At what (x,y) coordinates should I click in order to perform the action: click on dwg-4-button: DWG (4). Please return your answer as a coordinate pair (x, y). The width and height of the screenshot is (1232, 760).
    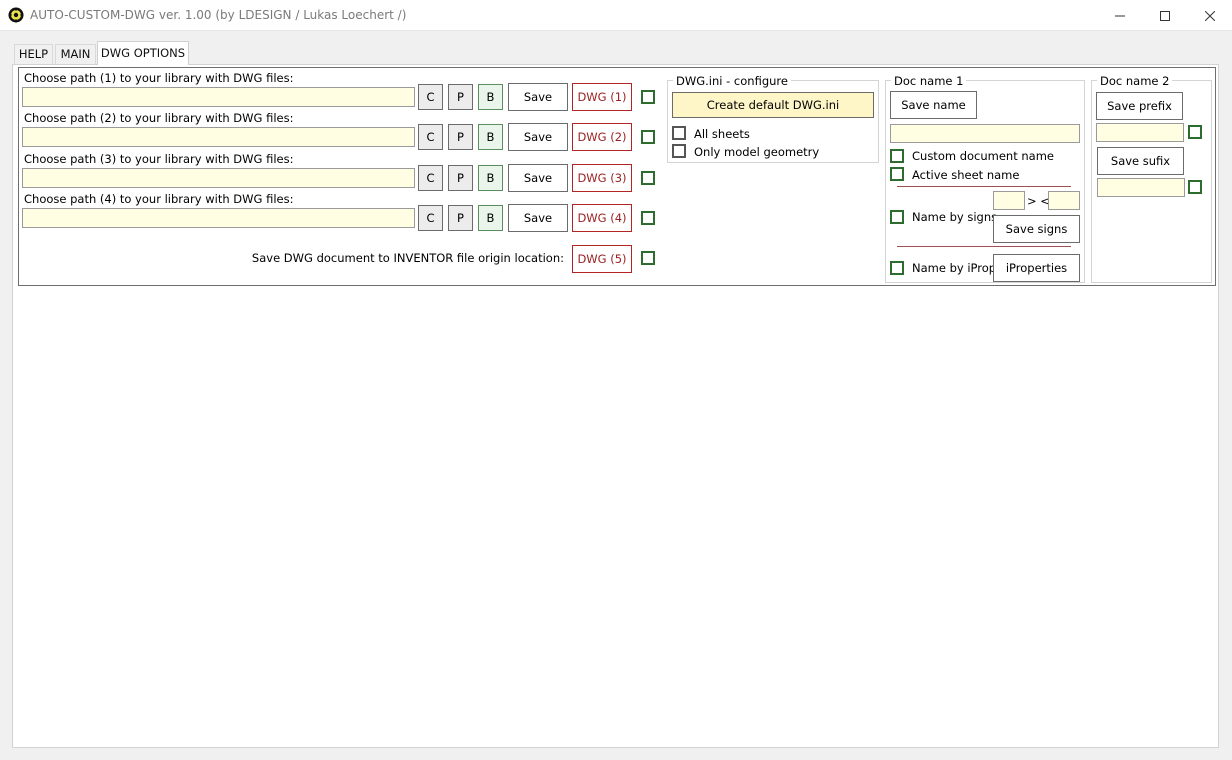
    Looking at the image, I should click on (602, 218).